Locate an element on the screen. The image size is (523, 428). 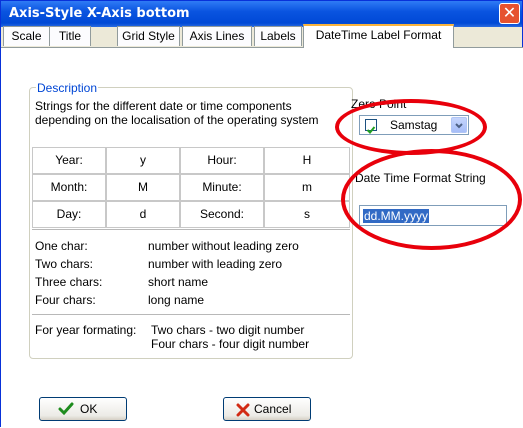
description-legend: Description is located at coordinates (67, 88).